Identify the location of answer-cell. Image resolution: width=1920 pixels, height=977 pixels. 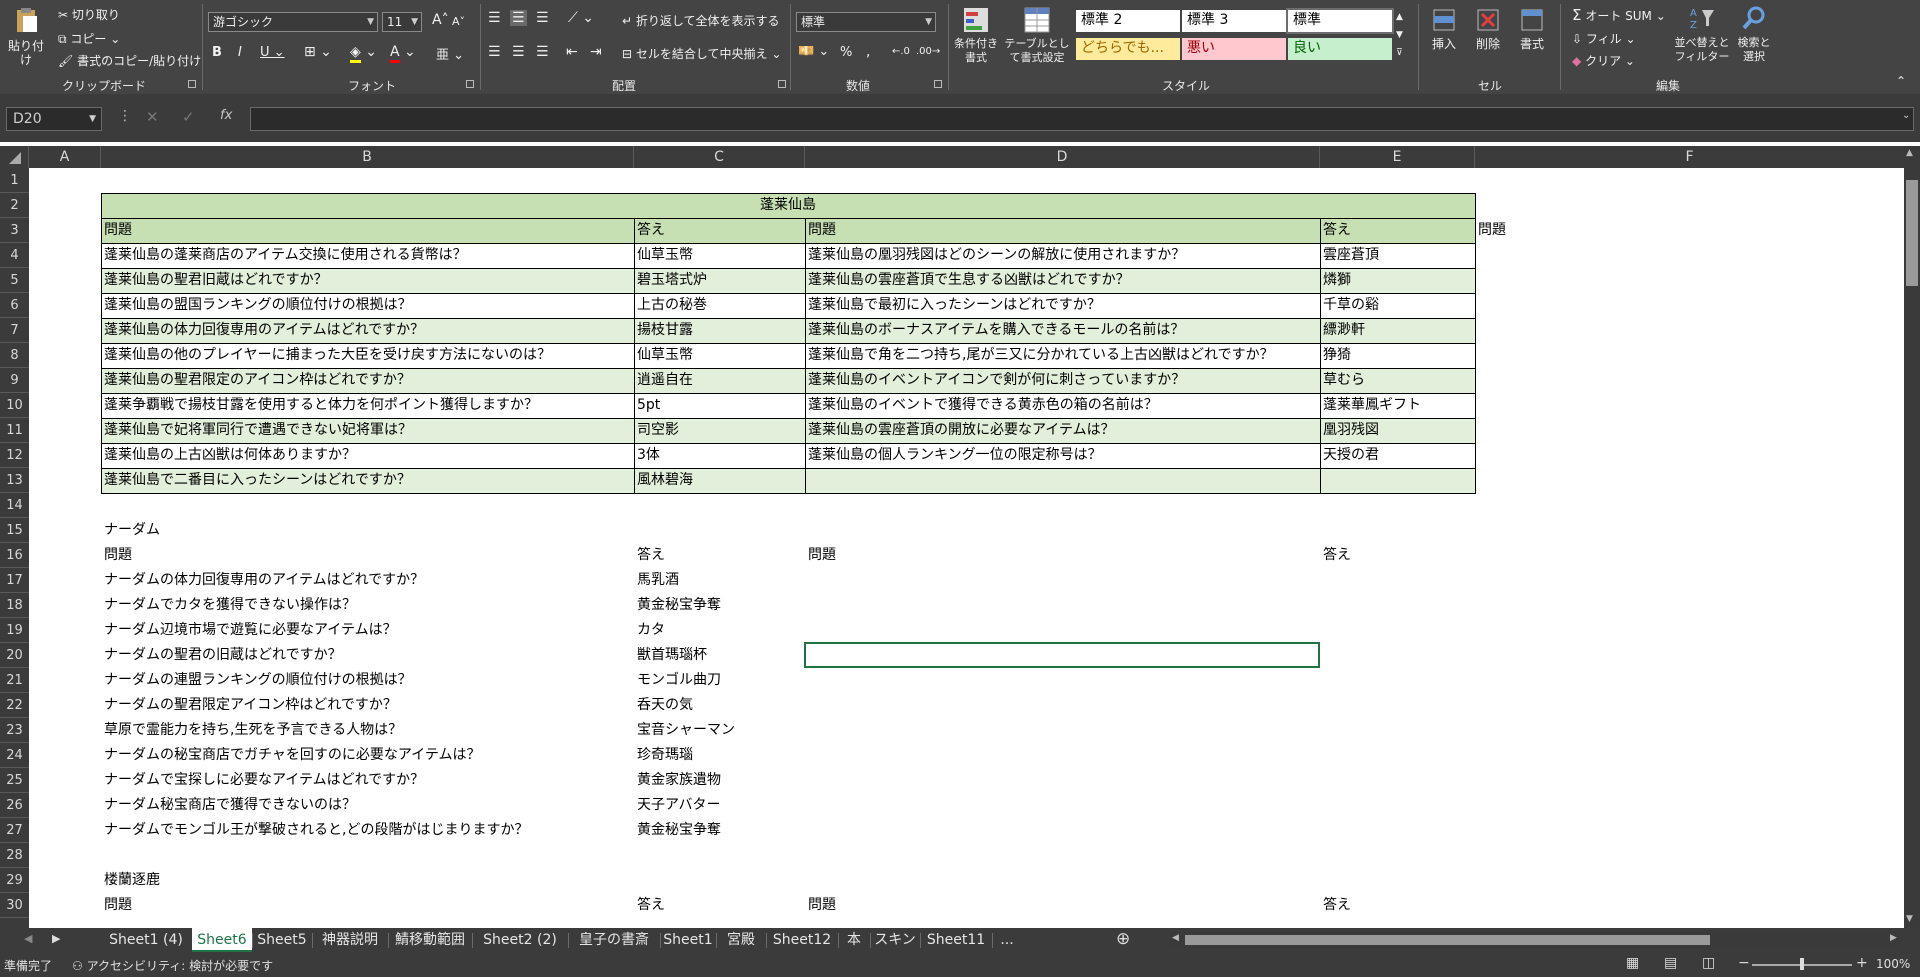
(1397, 480).